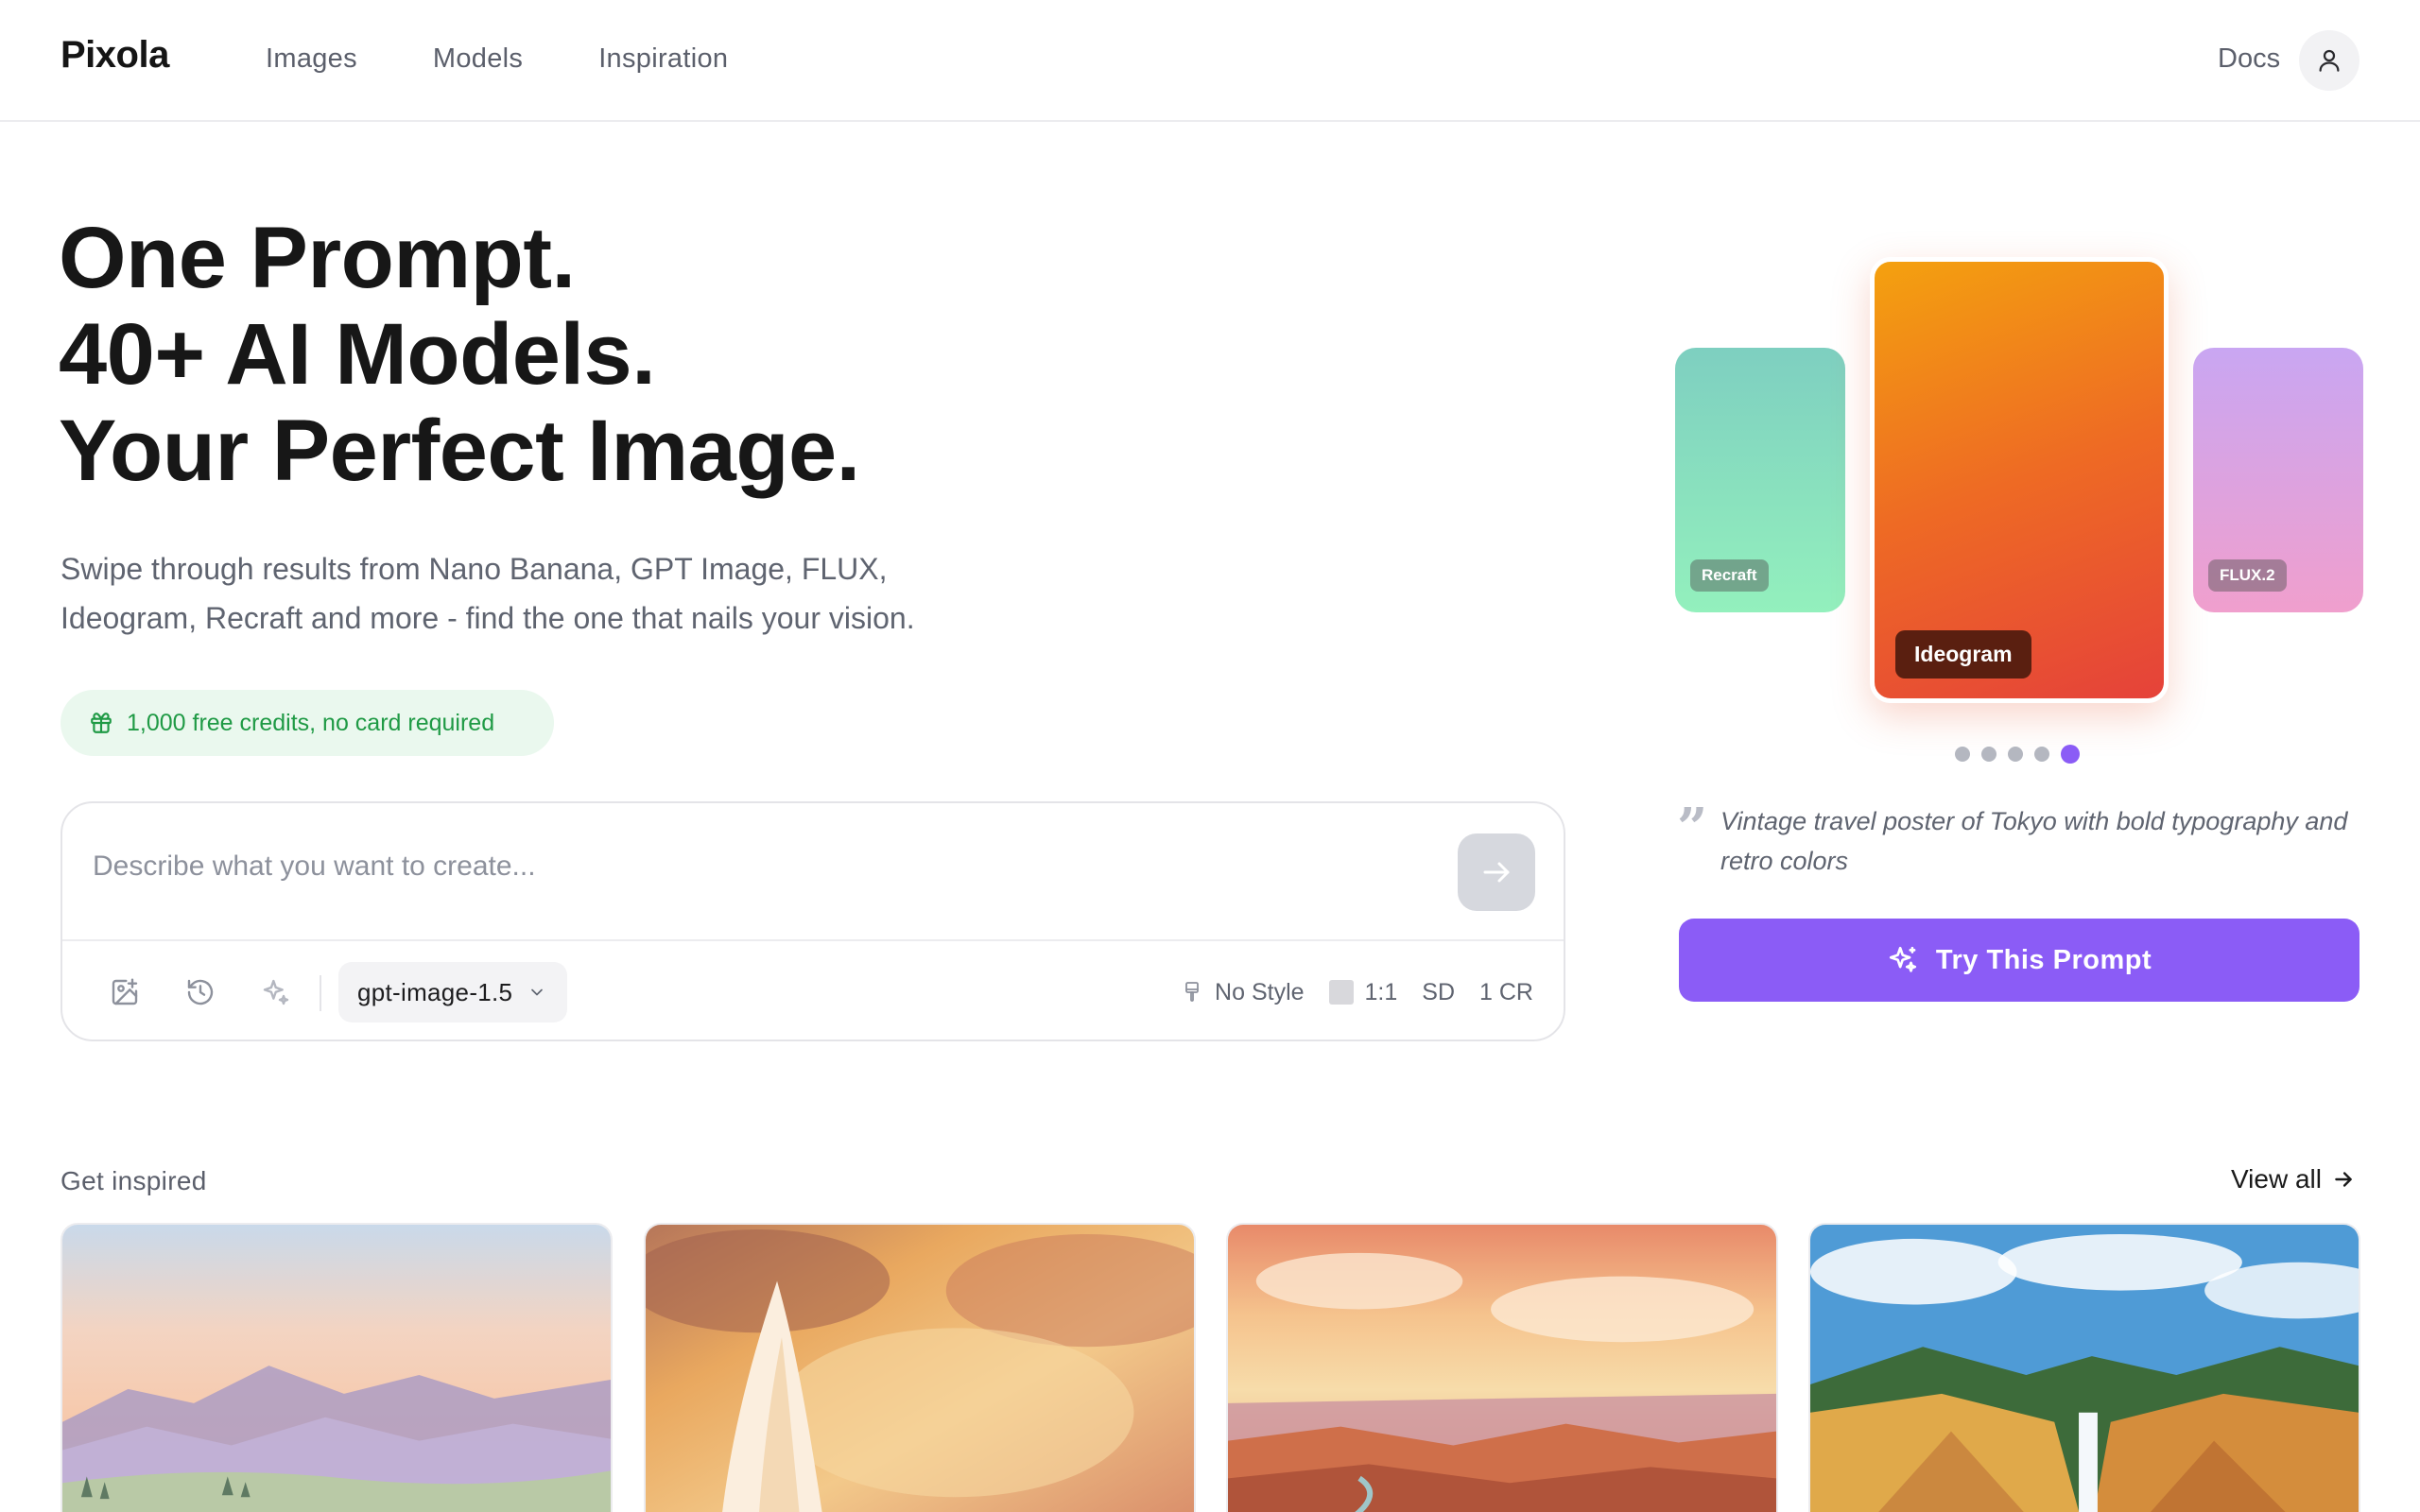  Describe the element at coordinates (1729, 575) in the screenshot. I see `model-card-label: Recraft` at that location.